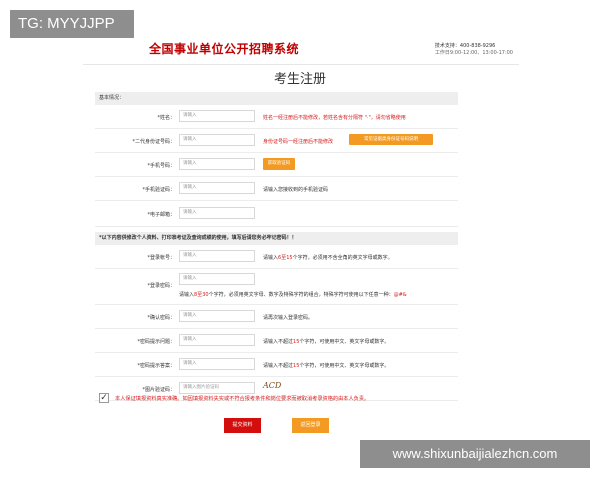 Image resolution: width=600 pixels, height=480 pixels. What do you see at coordinates (279, 164) in the screenshot?
I see `get-code-button: 获取验证码` at bounding box center [279, 164].